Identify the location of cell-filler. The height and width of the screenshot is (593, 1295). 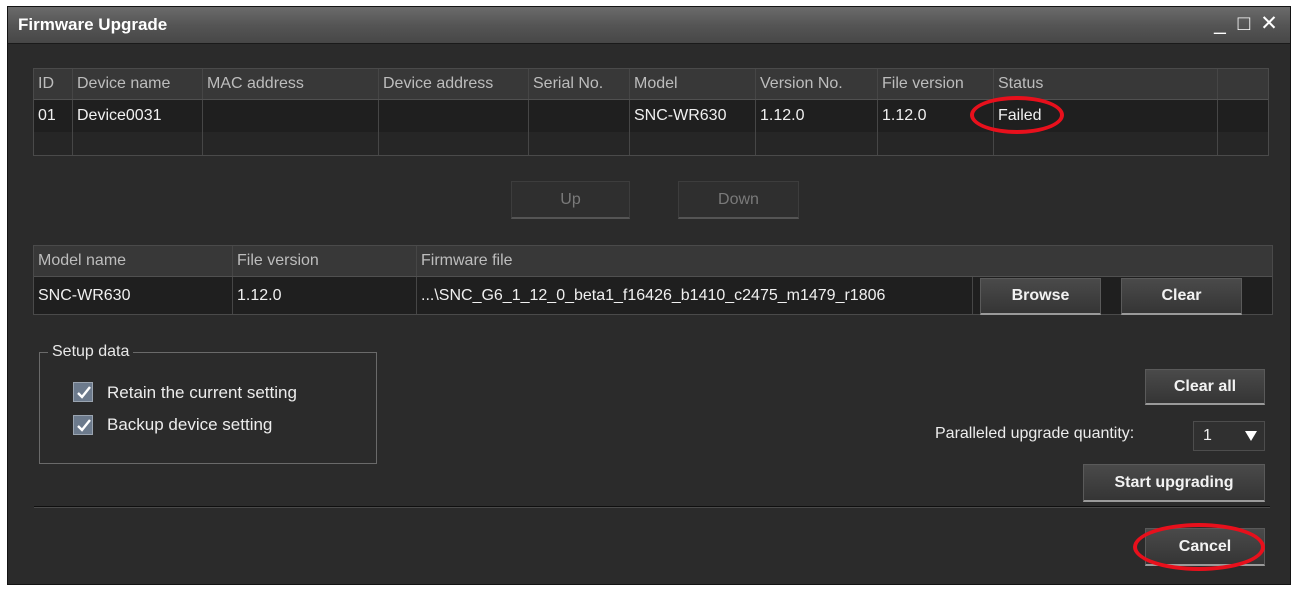
(1243, 116).